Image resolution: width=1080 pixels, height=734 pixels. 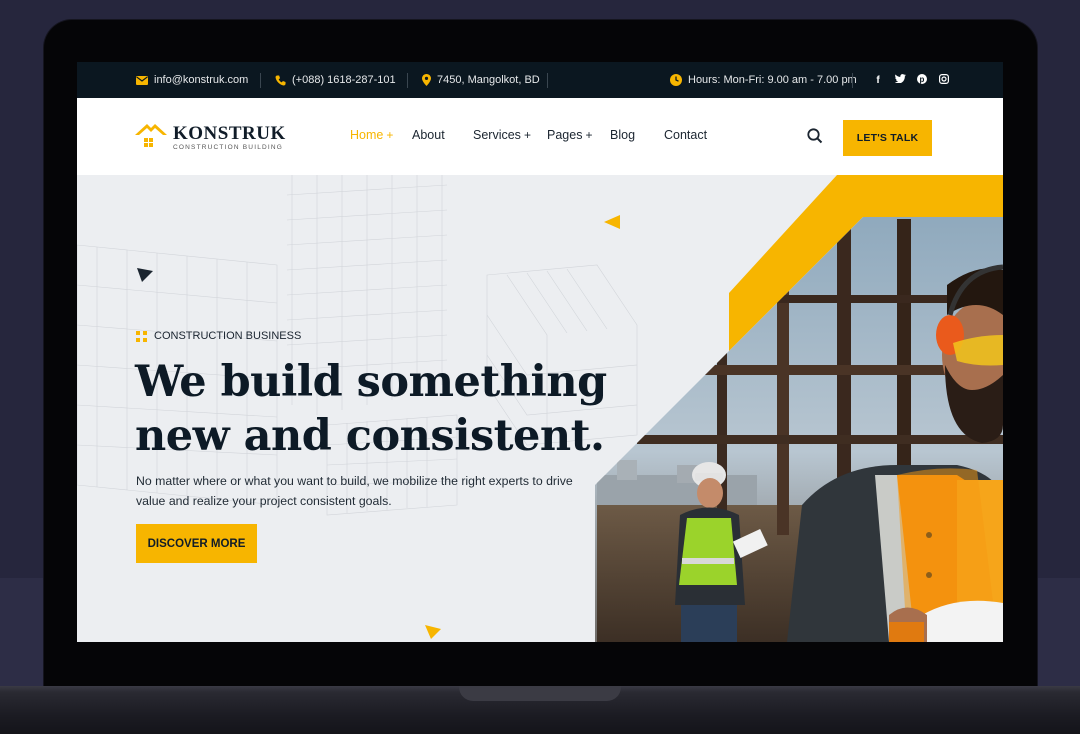 I want to click on social-links: f p, so click(x=911, y=80).